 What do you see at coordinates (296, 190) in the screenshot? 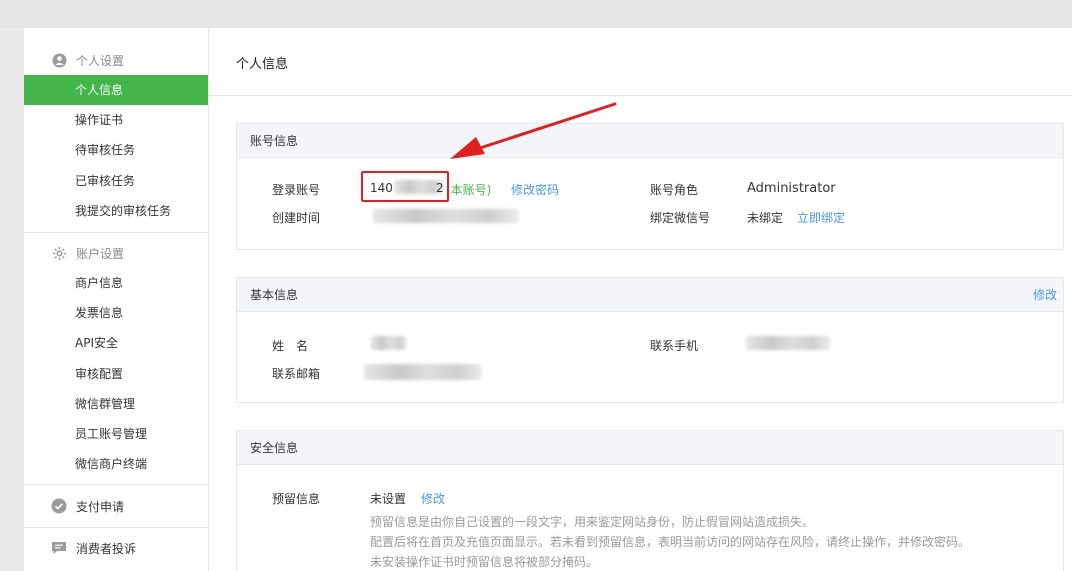
I see `login-account-label: 登录账号` at bounding box center [296, 190].